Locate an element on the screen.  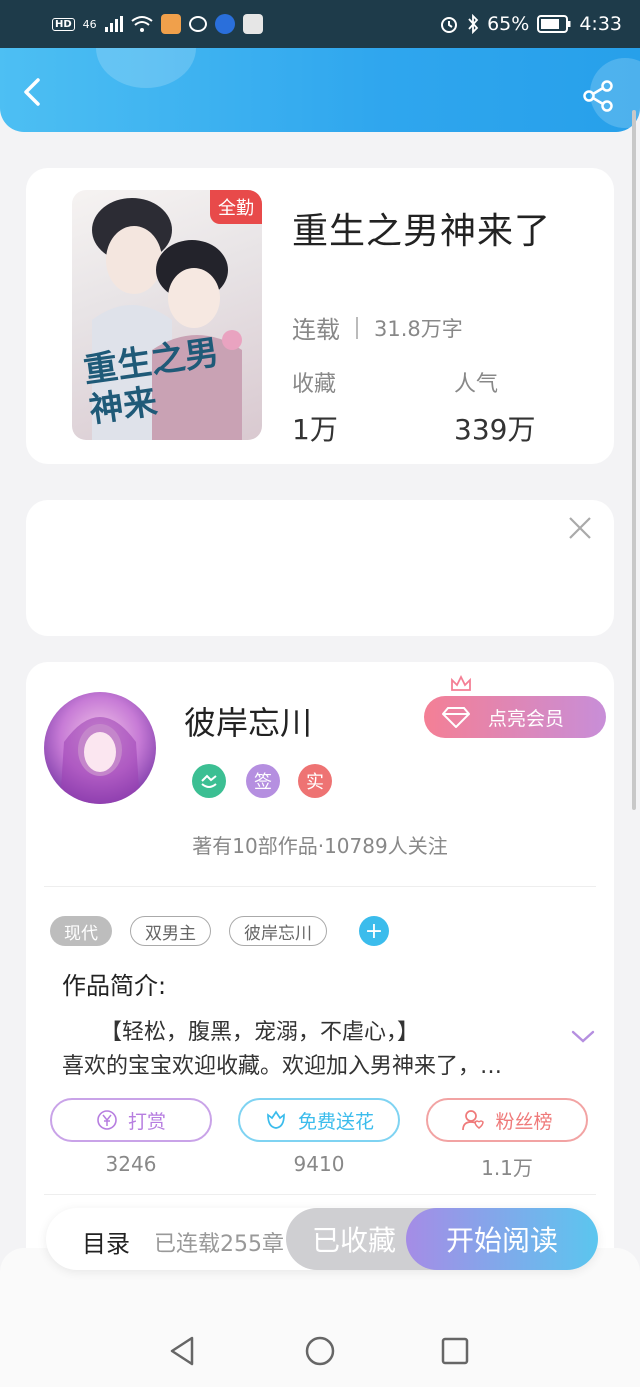
yen-icon is located at coordinates (107, 1120).